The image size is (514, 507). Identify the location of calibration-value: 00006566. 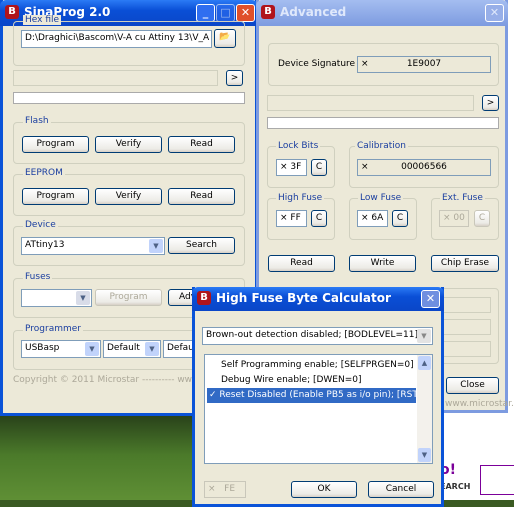
(424, 167).